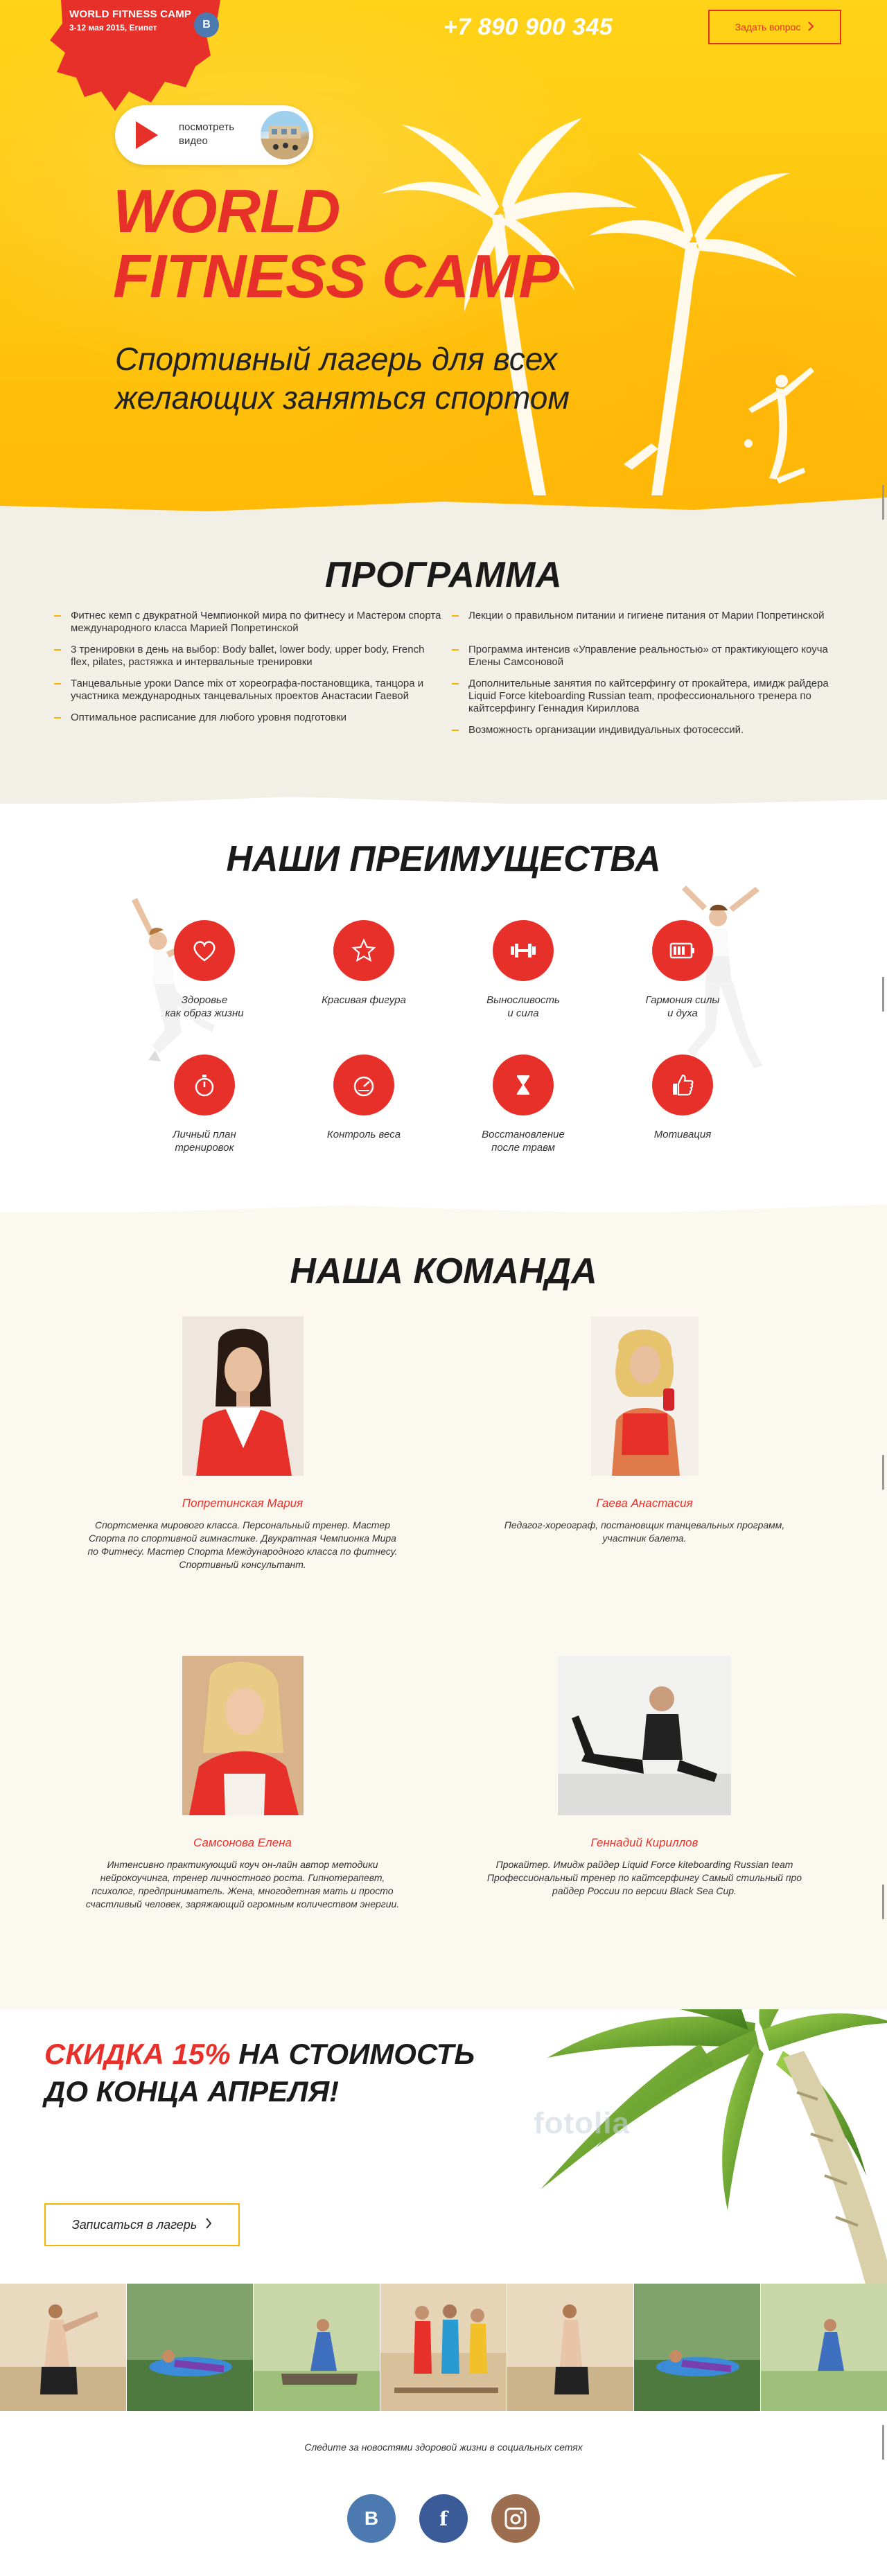  What do you see at coordinates (204, 1085) in the screenshot?
I see `stopwatch-icon` at bounding box center [204, 1085].